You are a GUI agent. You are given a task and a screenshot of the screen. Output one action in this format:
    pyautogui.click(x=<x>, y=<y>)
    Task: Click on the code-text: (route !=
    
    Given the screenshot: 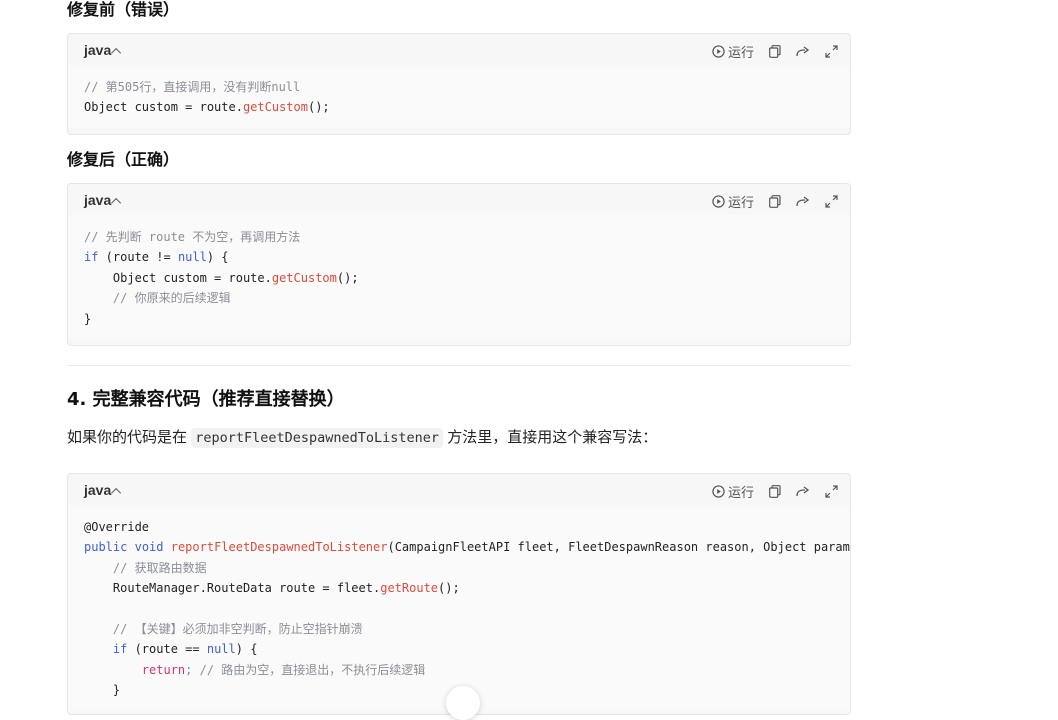 What is the action you would take?
    pyautogui.click(x=138, y=257)
    